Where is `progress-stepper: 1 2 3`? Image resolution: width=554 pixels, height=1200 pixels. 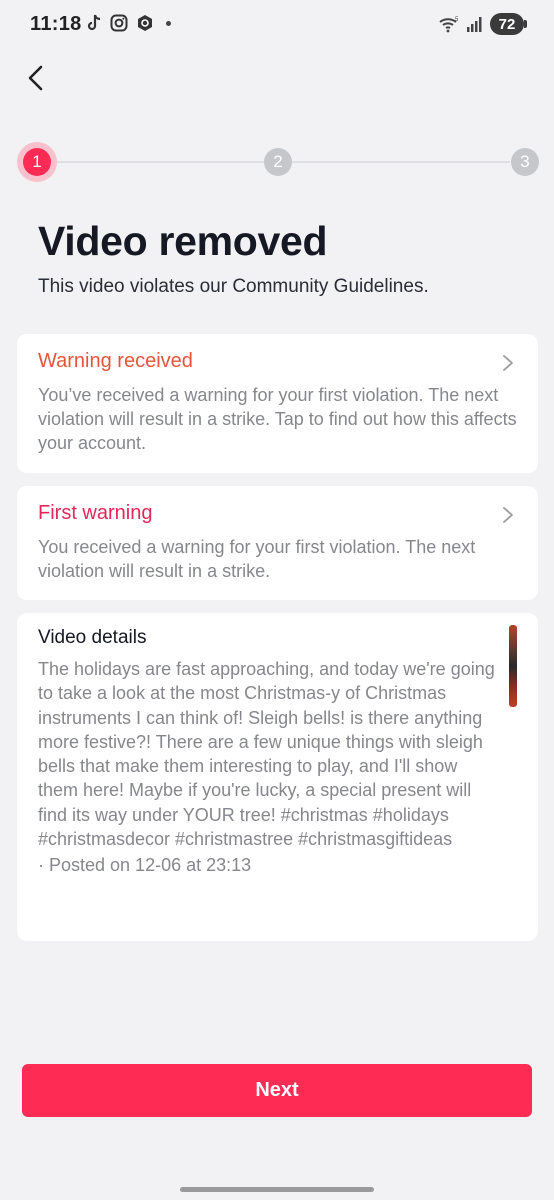 progress-stepper: 1 2 3 is located at coordinates (280, 162).